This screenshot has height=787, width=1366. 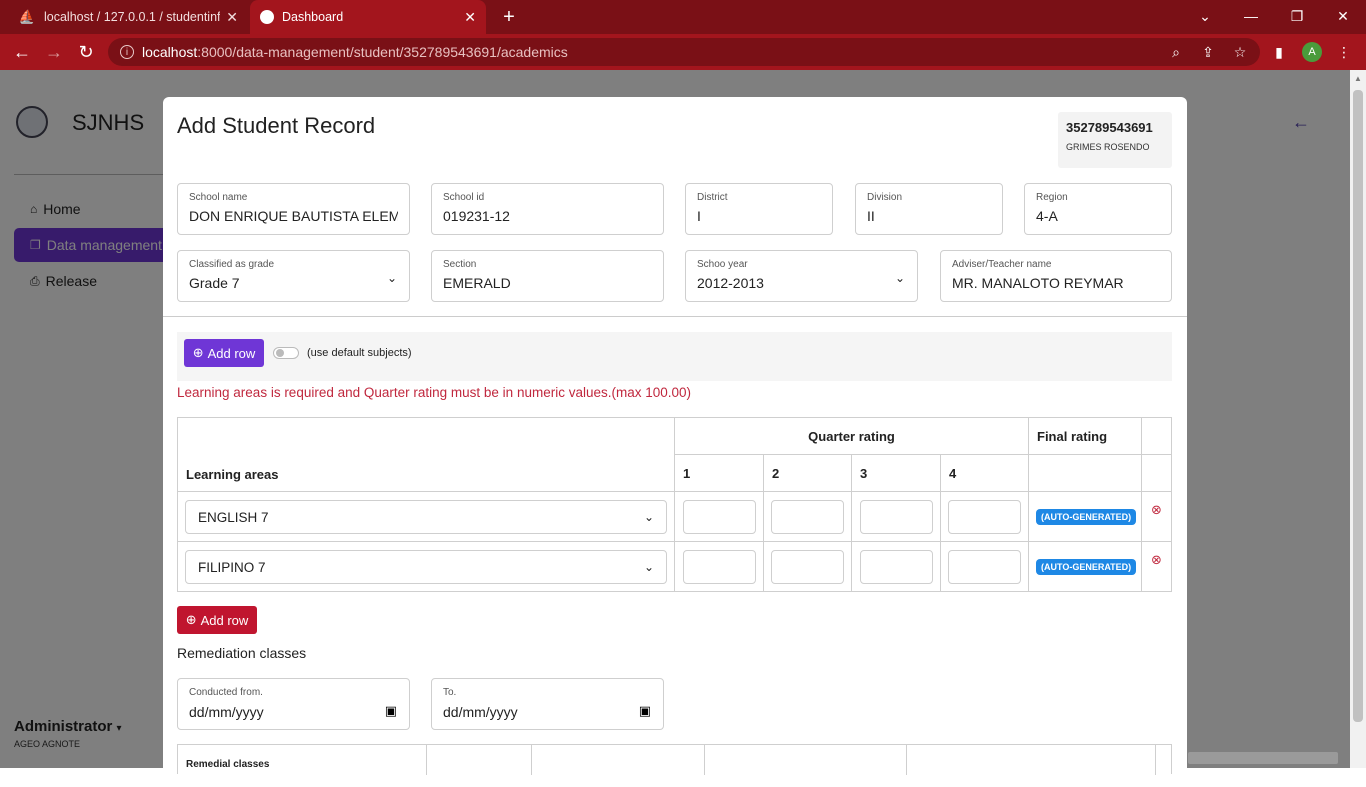 What do you see at coordinates (1115, 140) in the screenshot?
I see `student-id-card: 352789543691 GRIMES ROSENDO` at bounding box center [1115, 140].